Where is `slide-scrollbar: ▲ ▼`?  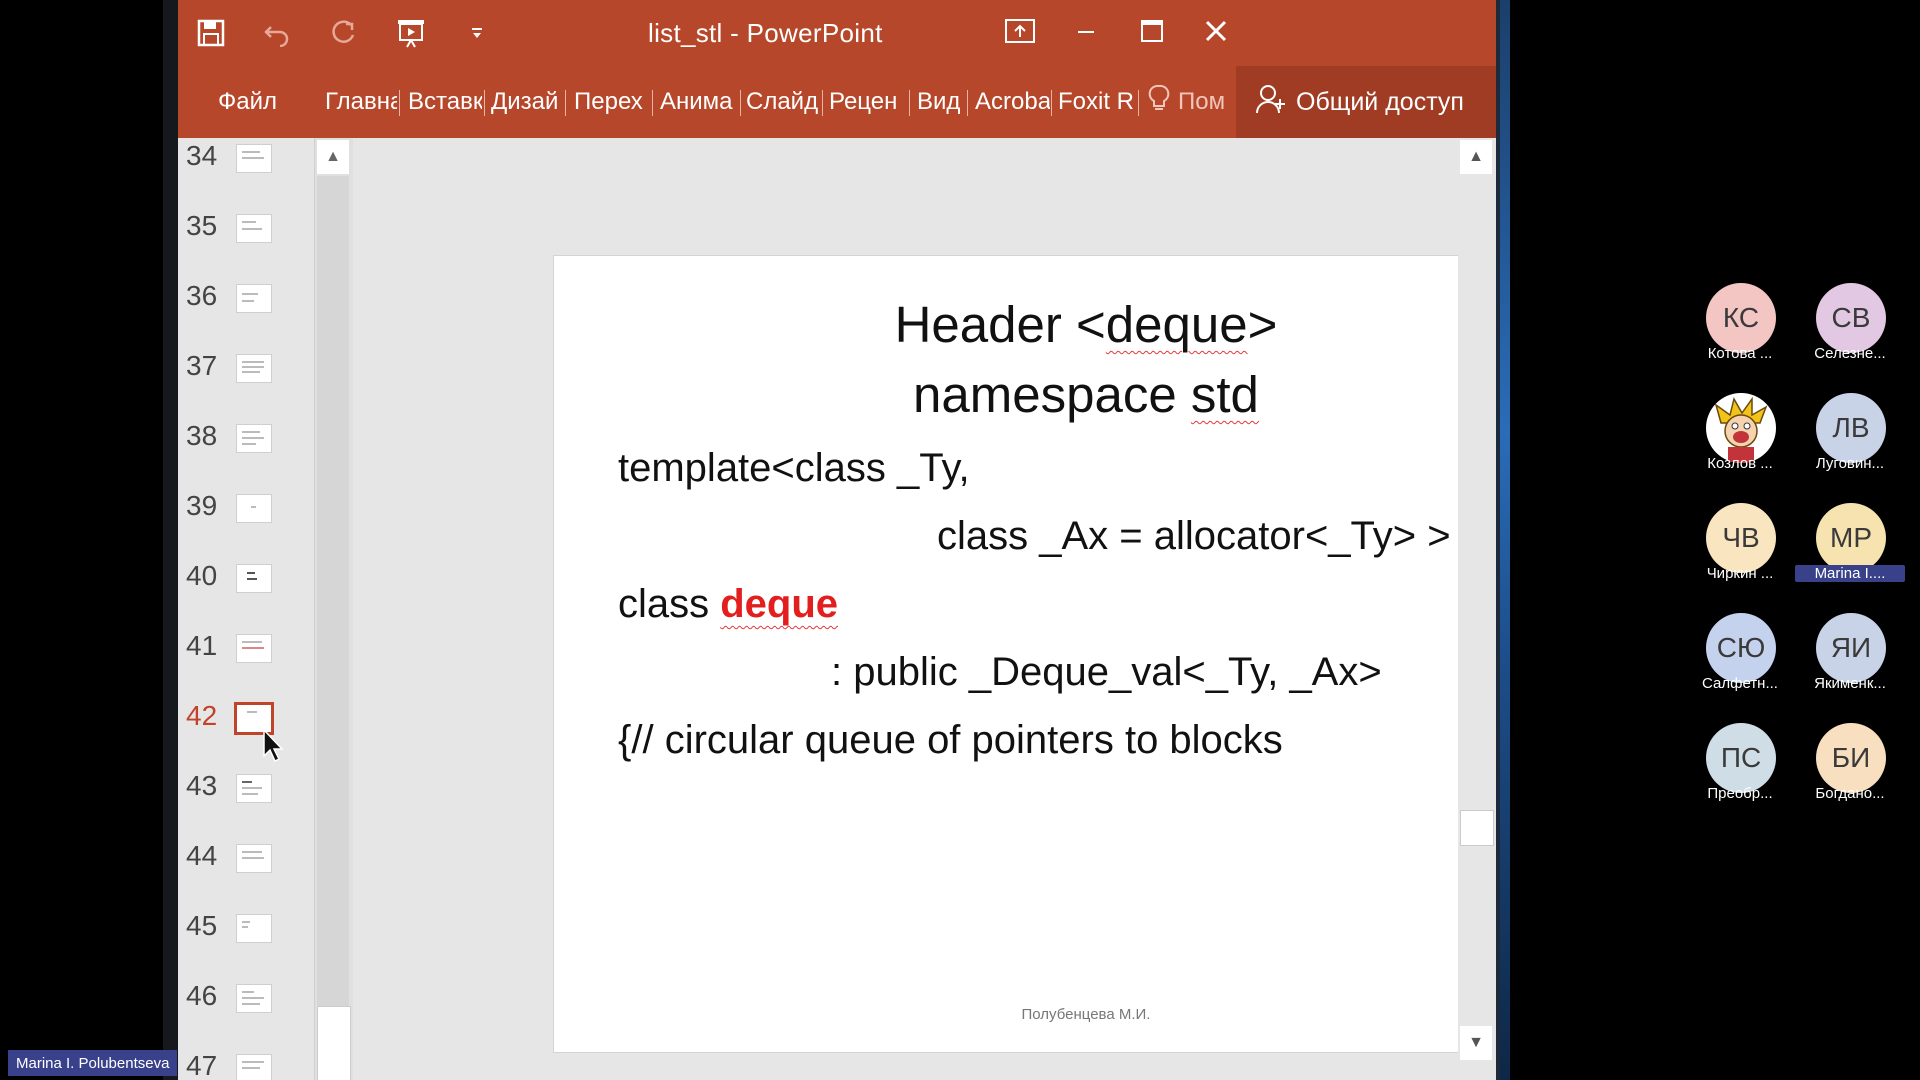 slide-scrollbar: ▲ ▼ is located at coordinates (1477, 609).